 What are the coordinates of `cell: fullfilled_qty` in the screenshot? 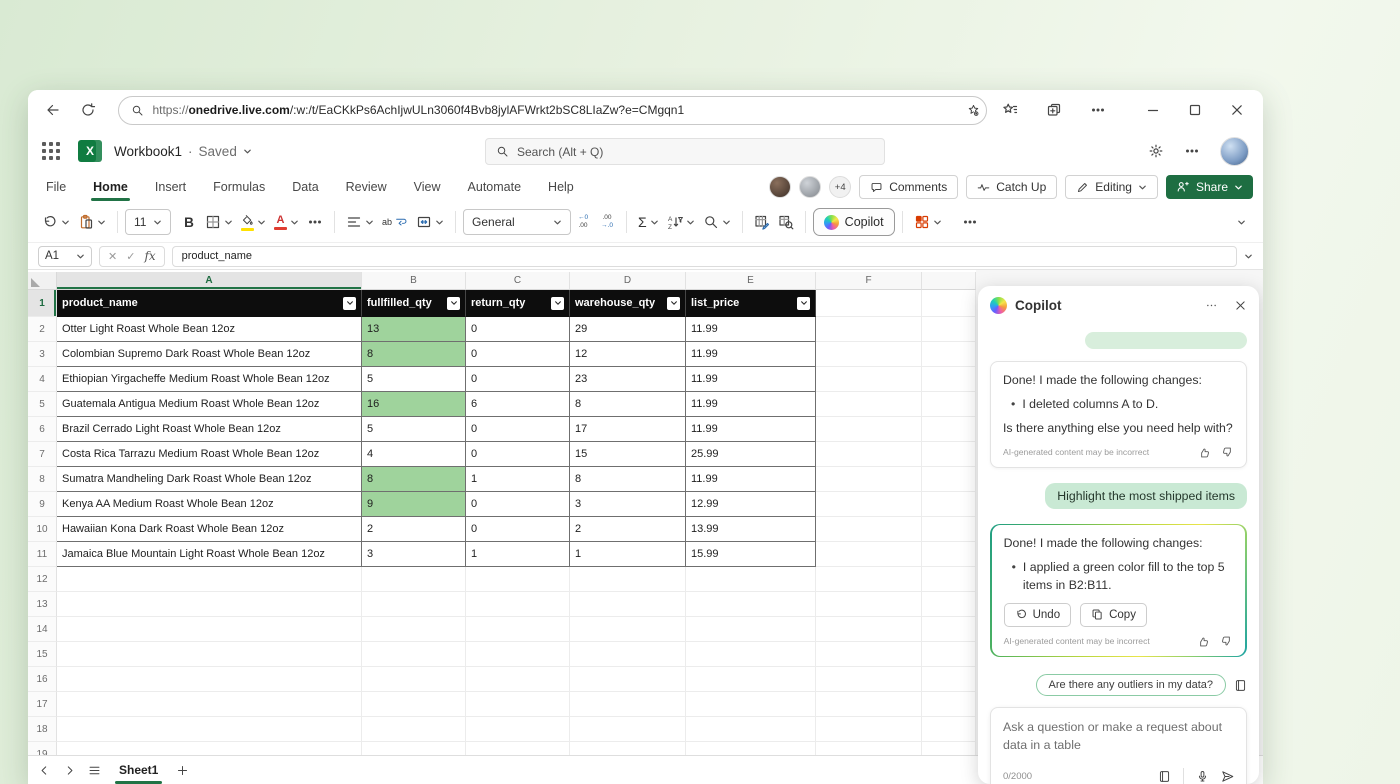 It's located at (414, 303).